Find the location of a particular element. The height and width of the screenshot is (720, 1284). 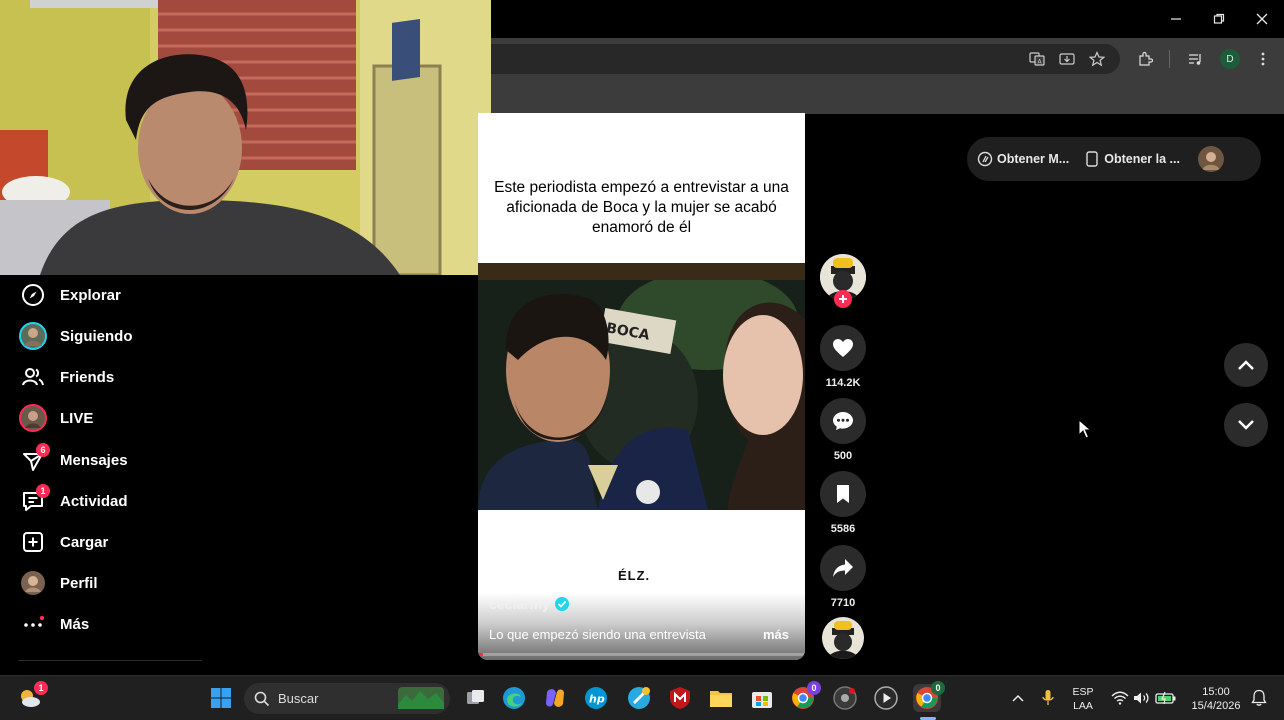

task-view-icon is located at coordinates (475, 697).